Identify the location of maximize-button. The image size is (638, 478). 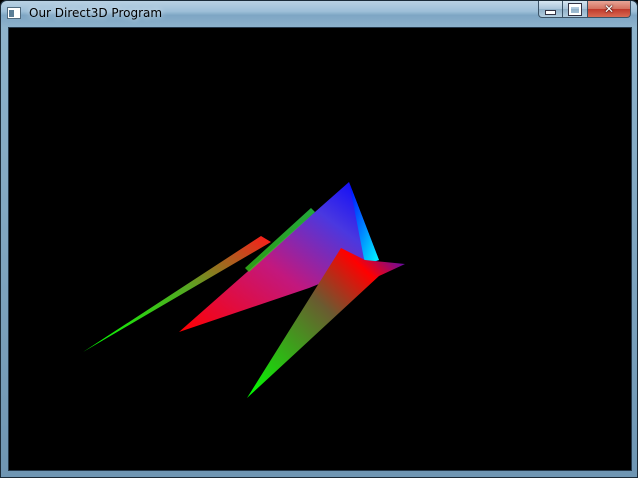
(575, 9).